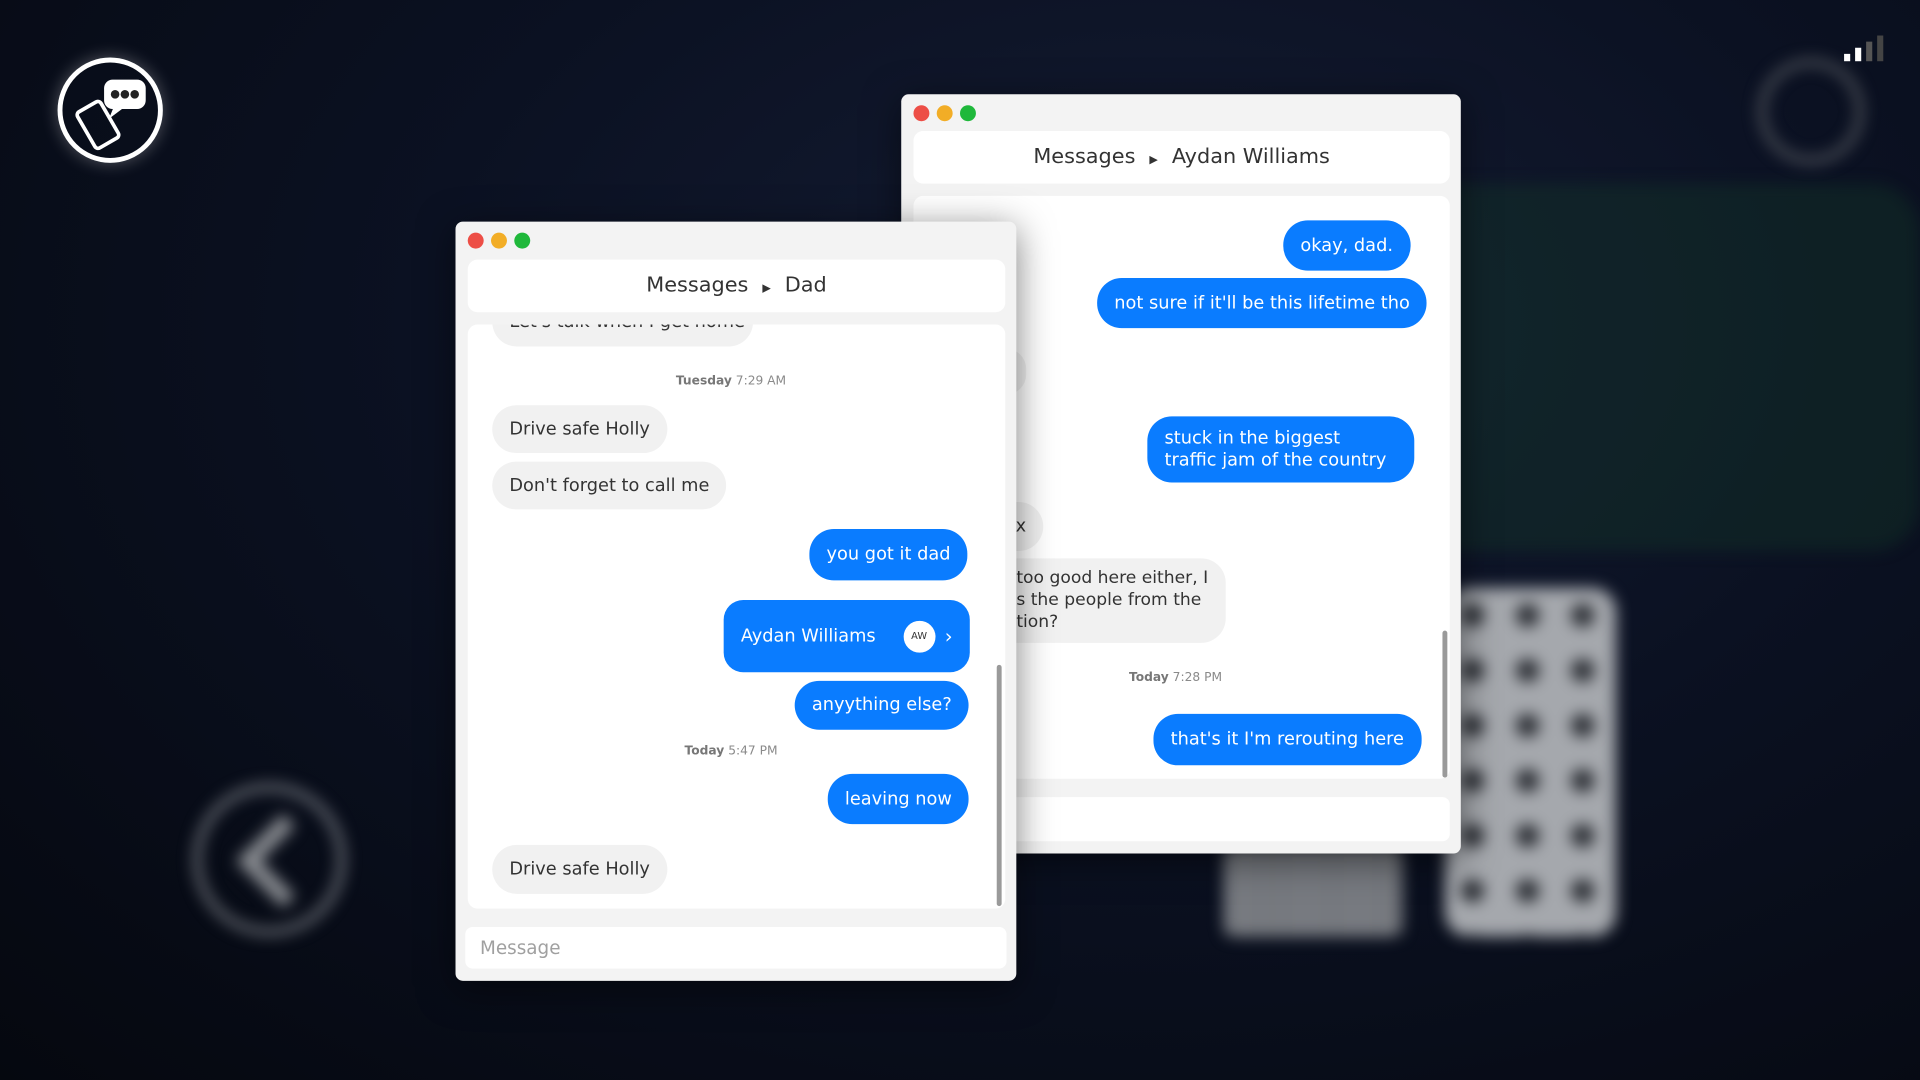 The width and height of the screenshot is (1920, 1080). I want to click on message-bubble: that's it I'm rerouting here, so click(1287, 739).